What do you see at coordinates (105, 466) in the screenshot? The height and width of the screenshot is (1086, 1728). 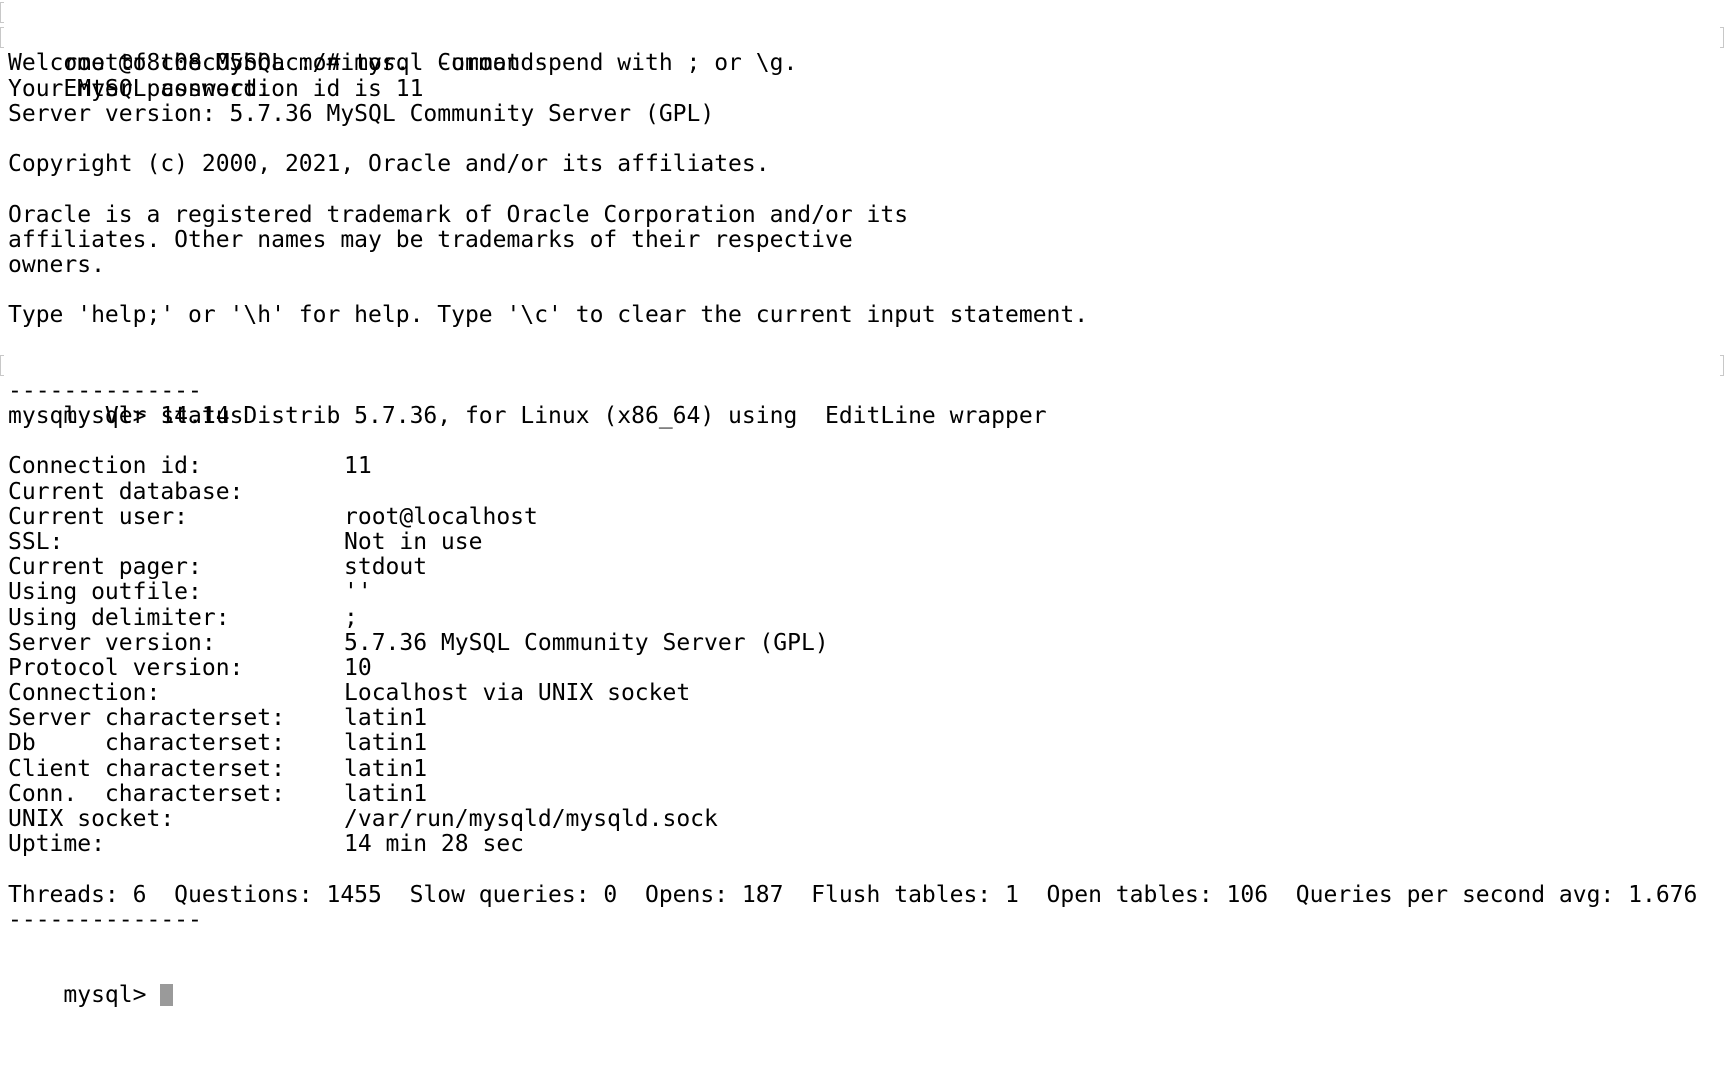 I see `status-key: Connection id:` at bounding box center [105, 466].